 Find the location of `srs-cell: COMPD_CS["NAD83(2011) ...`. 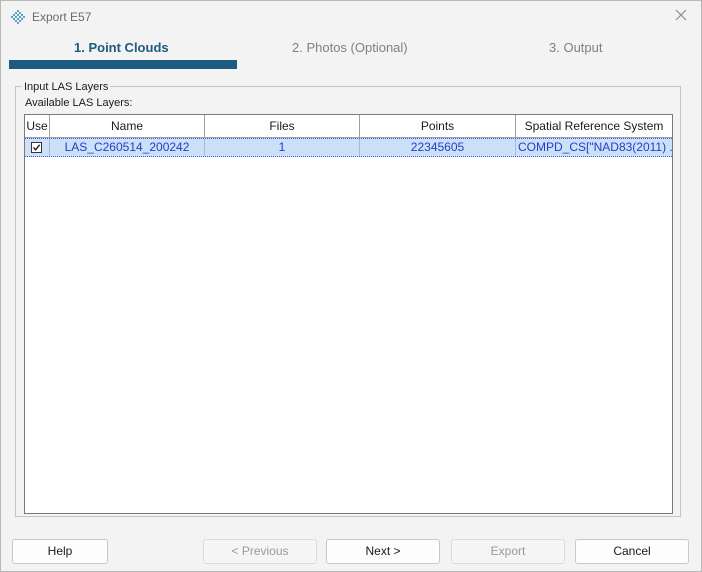

srs-cell: COMPD_CS["NAD83(2011) ... is located at coordinates (595, 147).